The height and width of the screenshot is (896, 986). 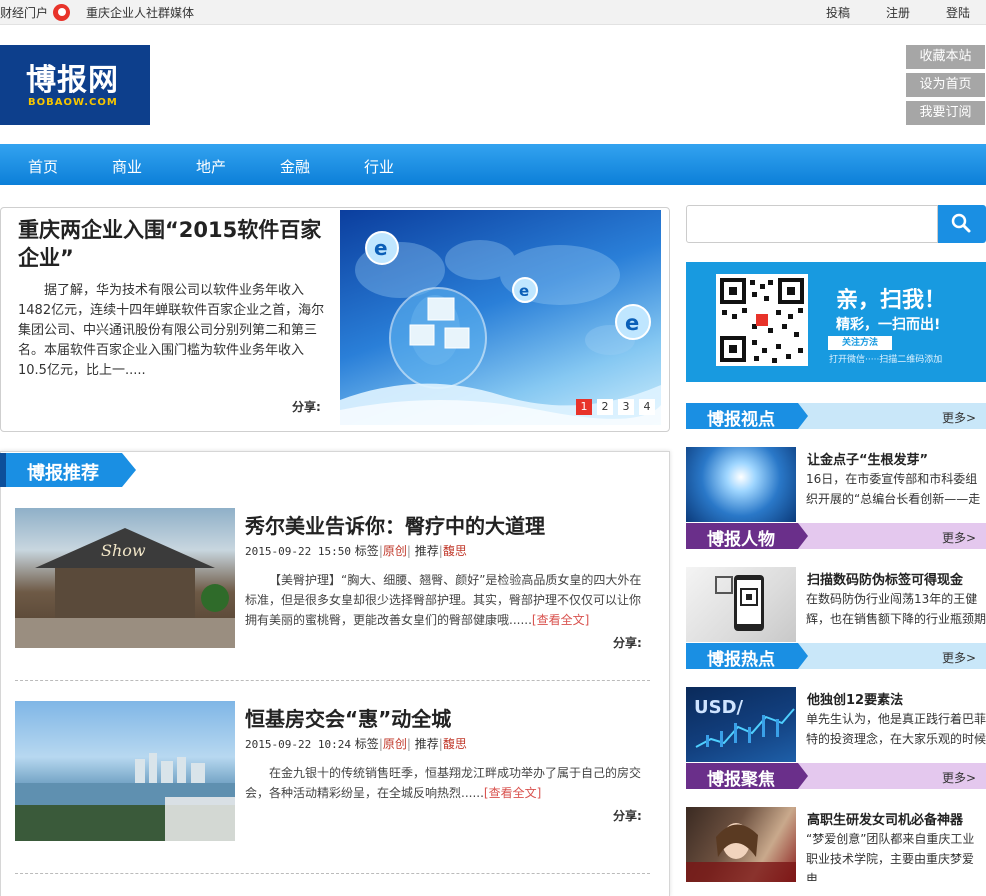 What do you see at coordinates (127, 166) in the screenshot?
I see `nav-business: 商业` at bounding box center [127, 166].